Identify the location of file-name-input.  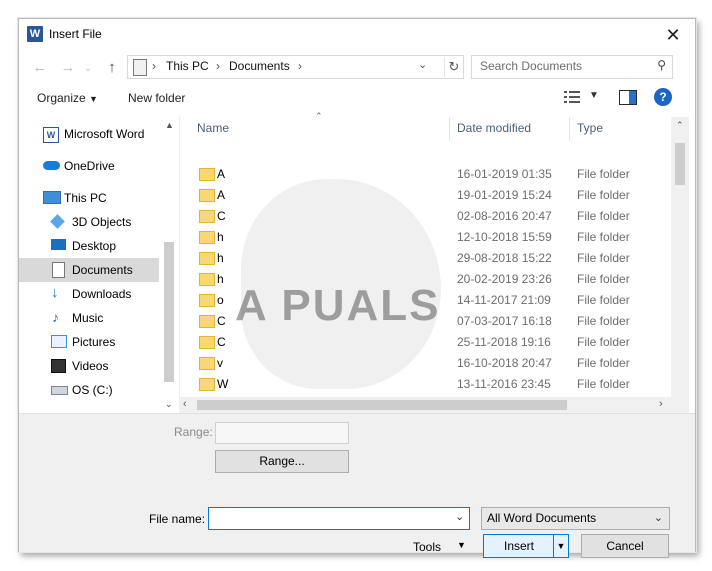
(339, 518).